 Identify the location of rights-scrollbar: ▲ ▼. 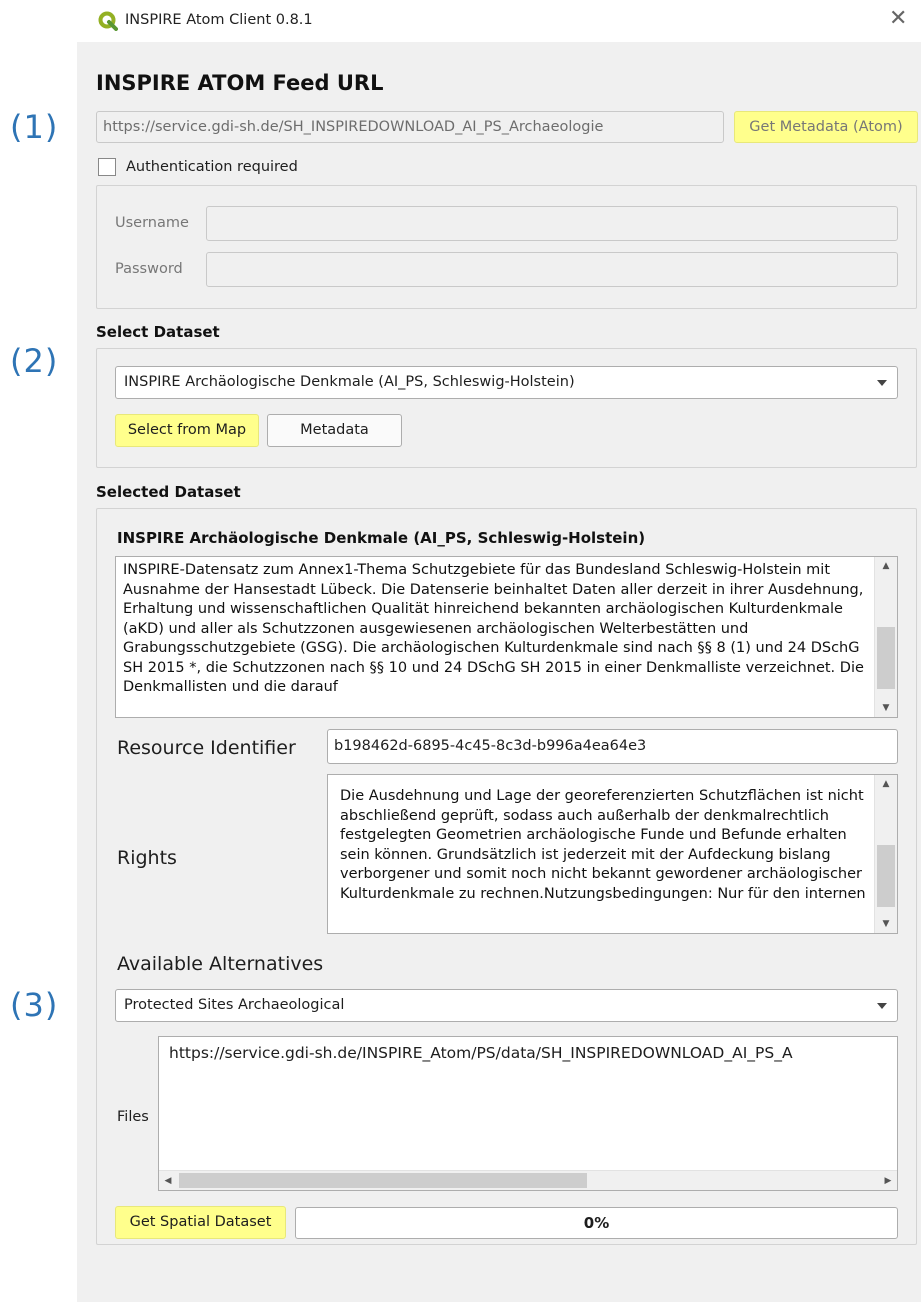
(885, 854).